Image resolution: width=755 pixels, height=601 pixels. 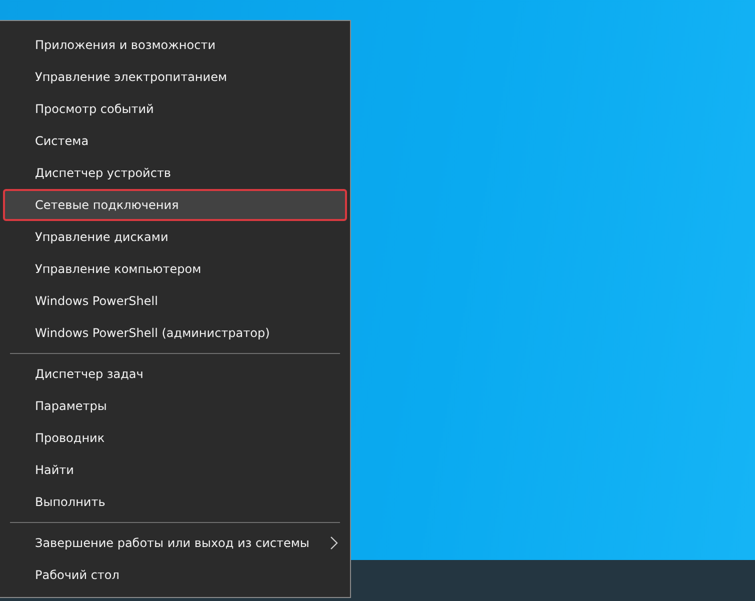 I want to click on menu-item: Система, so click(x=175, y=141).